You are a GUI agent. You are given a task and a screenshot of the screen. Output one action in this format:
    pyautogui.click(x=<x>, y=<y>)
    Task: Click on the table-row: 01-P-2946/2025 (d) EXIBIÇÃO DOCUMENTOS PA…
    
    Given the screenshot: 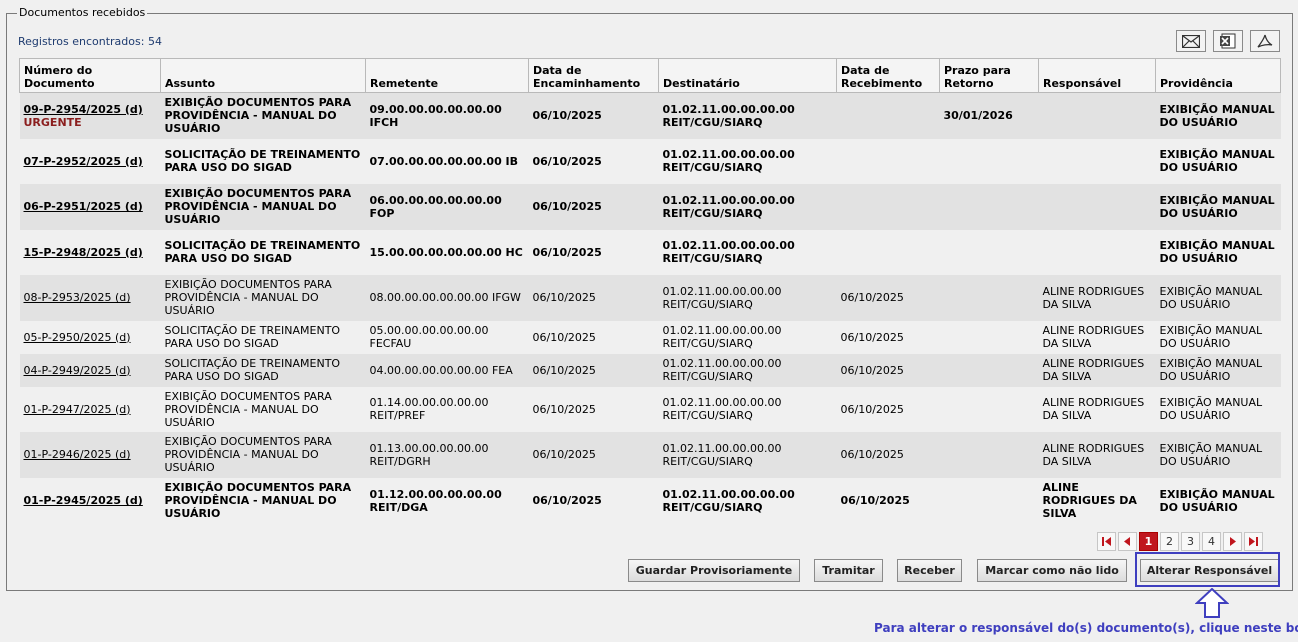 What is the action you would take?
    pyautogui.click(x=650, y=454)
    